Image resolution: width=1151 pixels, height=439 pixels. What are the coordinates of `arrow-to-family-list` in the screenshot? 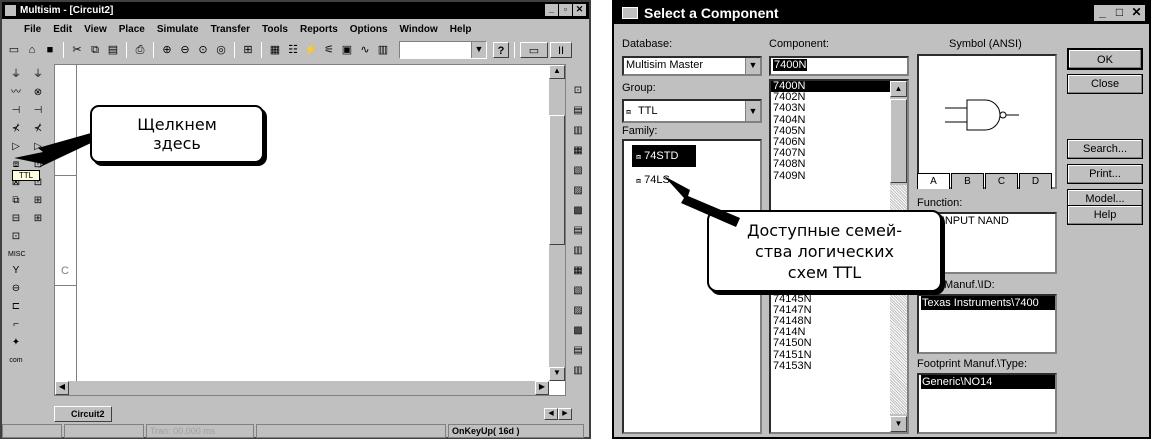 It's located at (702, 201).